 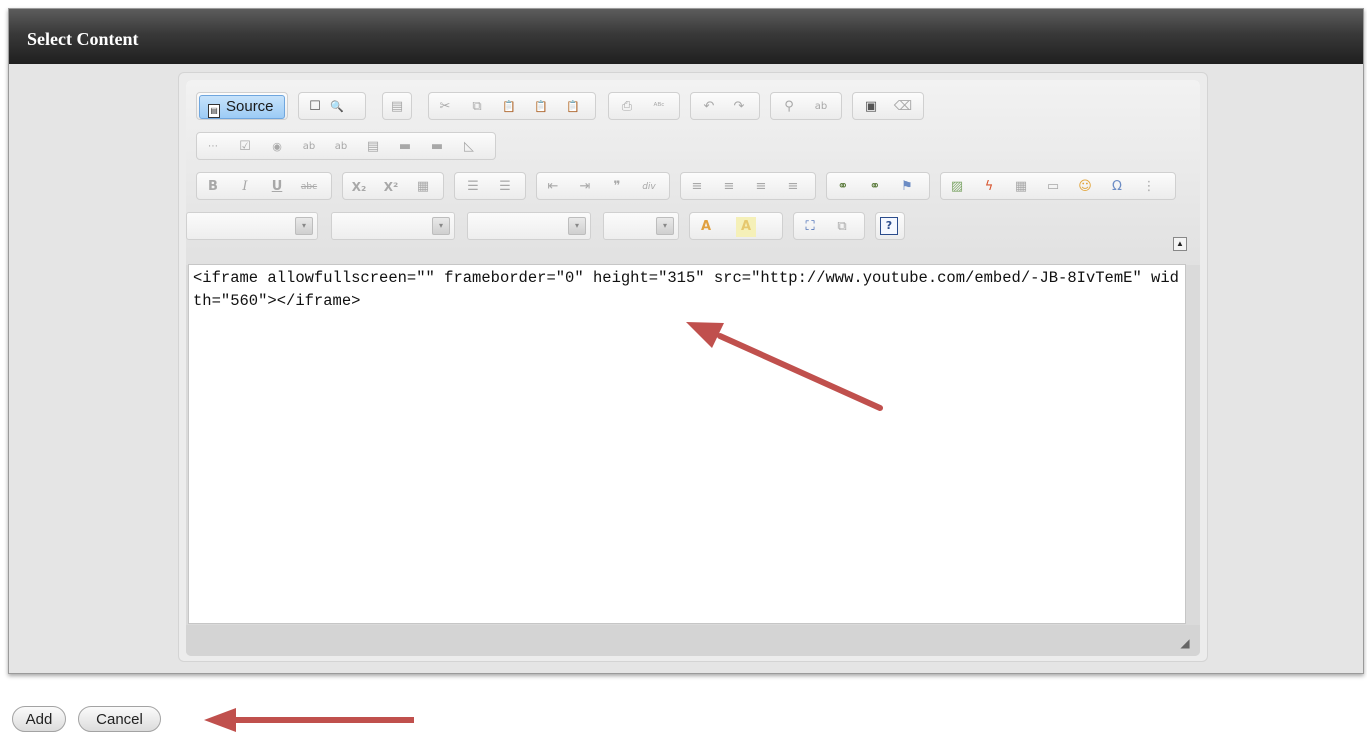 What do you see at coordinates (784, 366) in the screenshot?
I see `annotation-arrow-content` at bounding box center [784, 366].